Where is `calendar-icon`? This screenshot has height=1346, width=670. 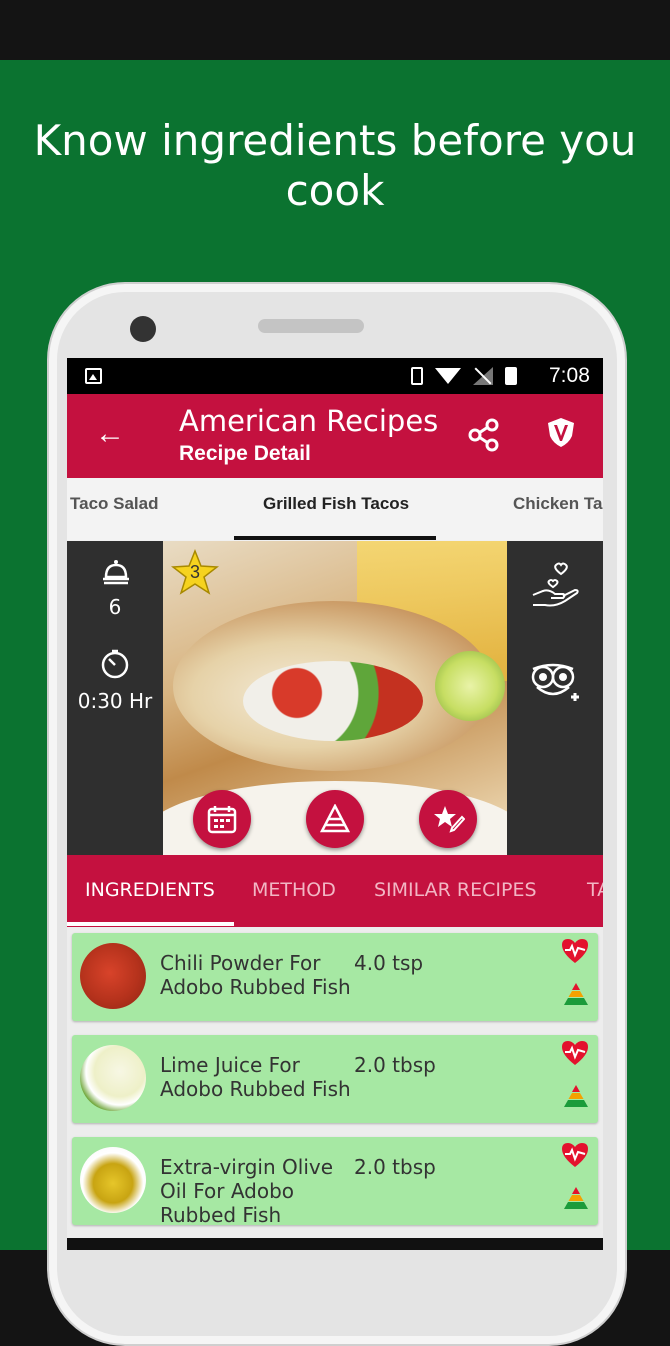
calendar-icon is located at coordinates (222, 820).